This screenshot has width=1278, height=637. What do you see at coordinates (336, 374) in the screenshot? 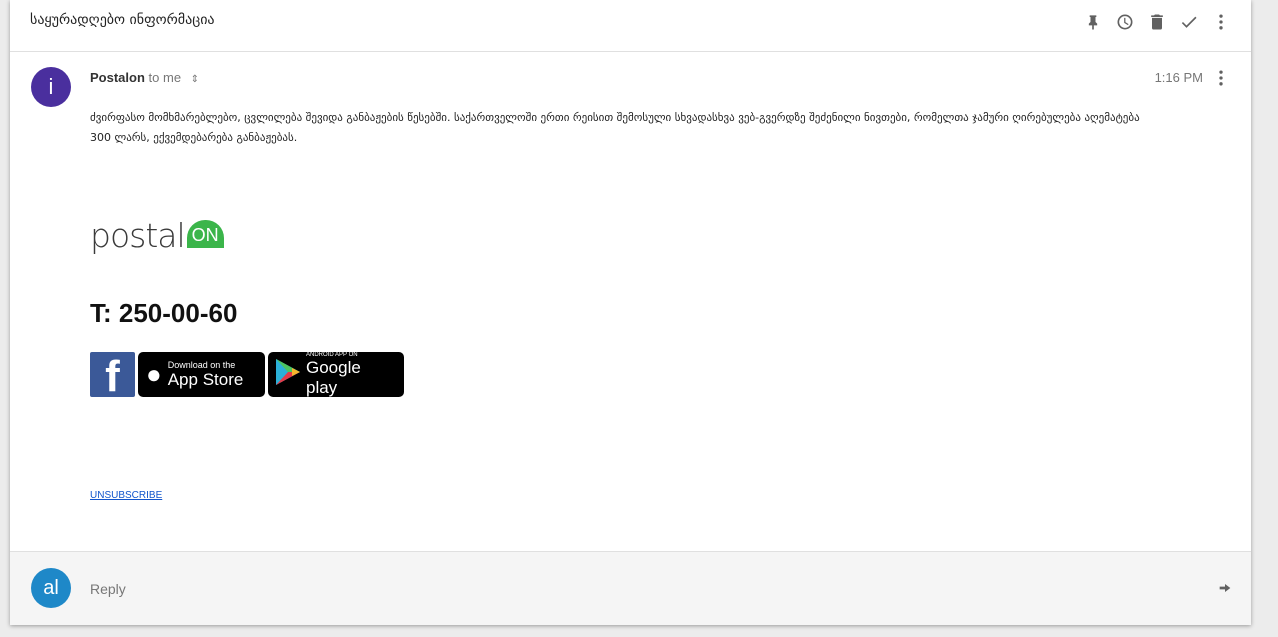
I see `google-play-link: ANDROID APP ON Google play` at bounding box center [336, 374].